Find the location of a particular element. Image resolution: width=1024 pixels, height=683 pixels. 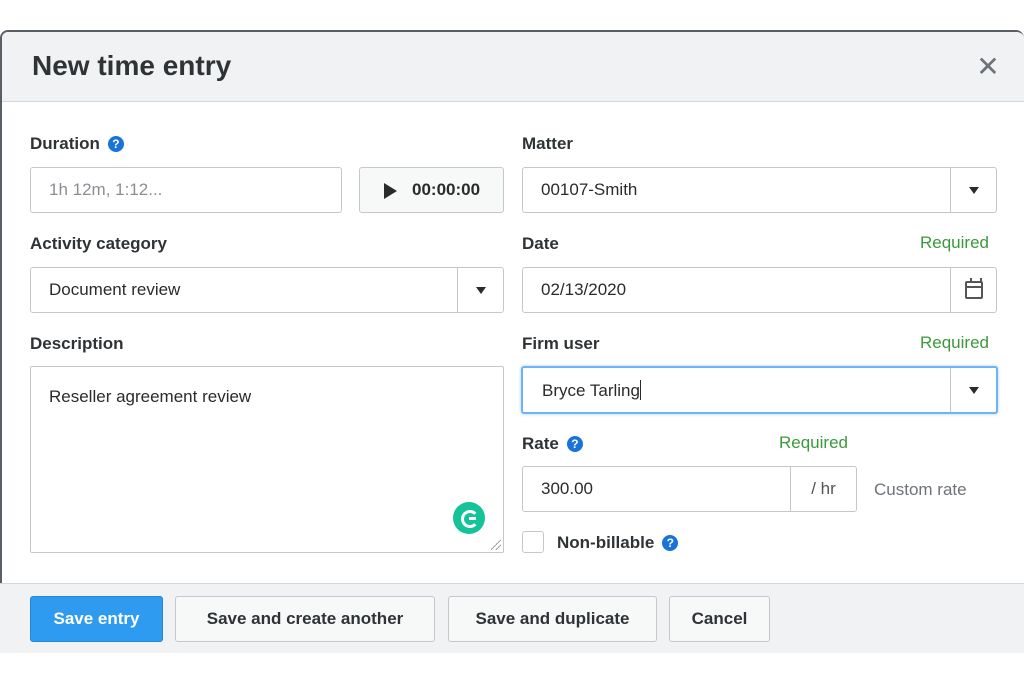

date-value: 02/13/2020 is located at coordinates (584, 289).